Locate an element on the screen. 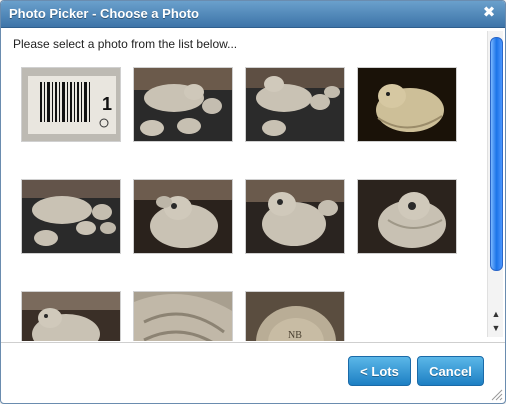 Image resolution: width=506 pixels, height=404 pixels. thumbnail-marking-text: NB is located at coordinates (295, 335).